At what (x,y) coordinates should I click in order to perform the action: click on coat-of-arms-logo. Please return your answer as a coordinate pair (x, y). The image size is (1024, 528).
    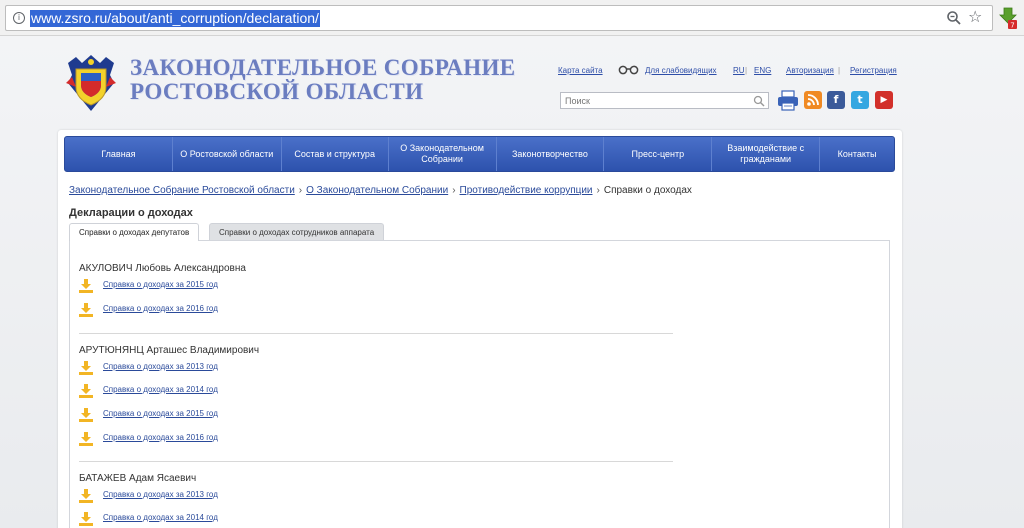
    Looking at the image, I should click on (91, 83).